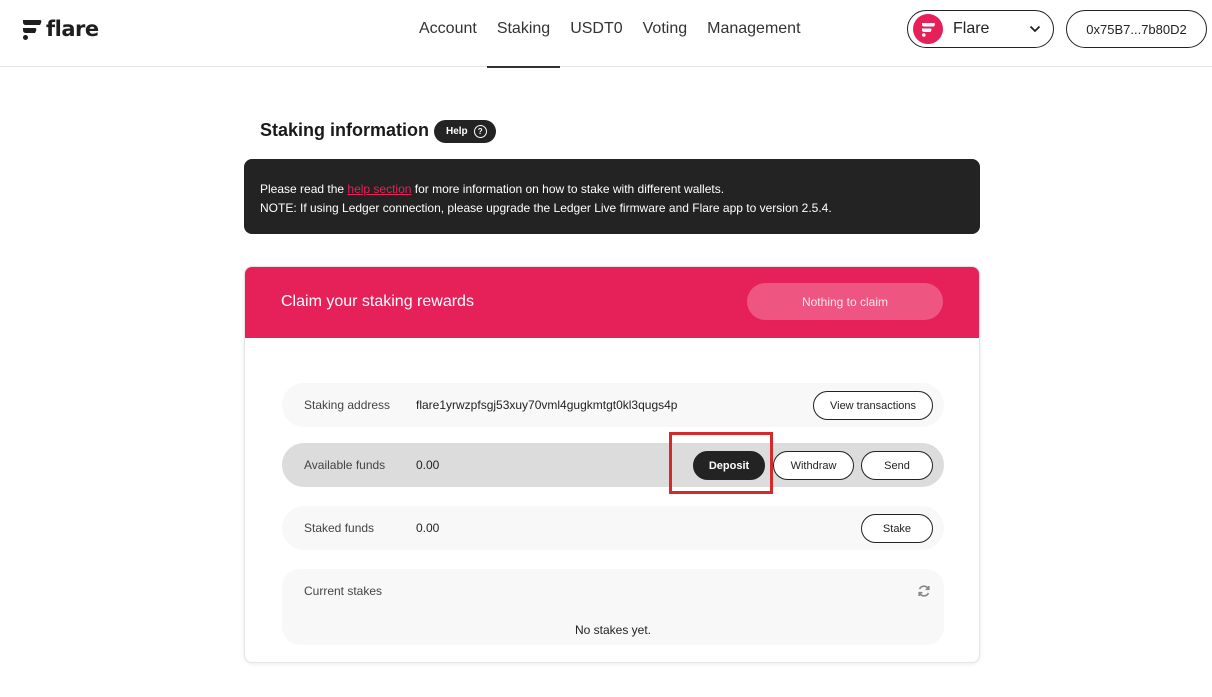 Image resolution: width=1212 pixels, height=697 pixels. What do you see at coordinates (428, 465) in the screenshot?
I see `available-funds-value: 0.00` at bounding box center [428, 465].